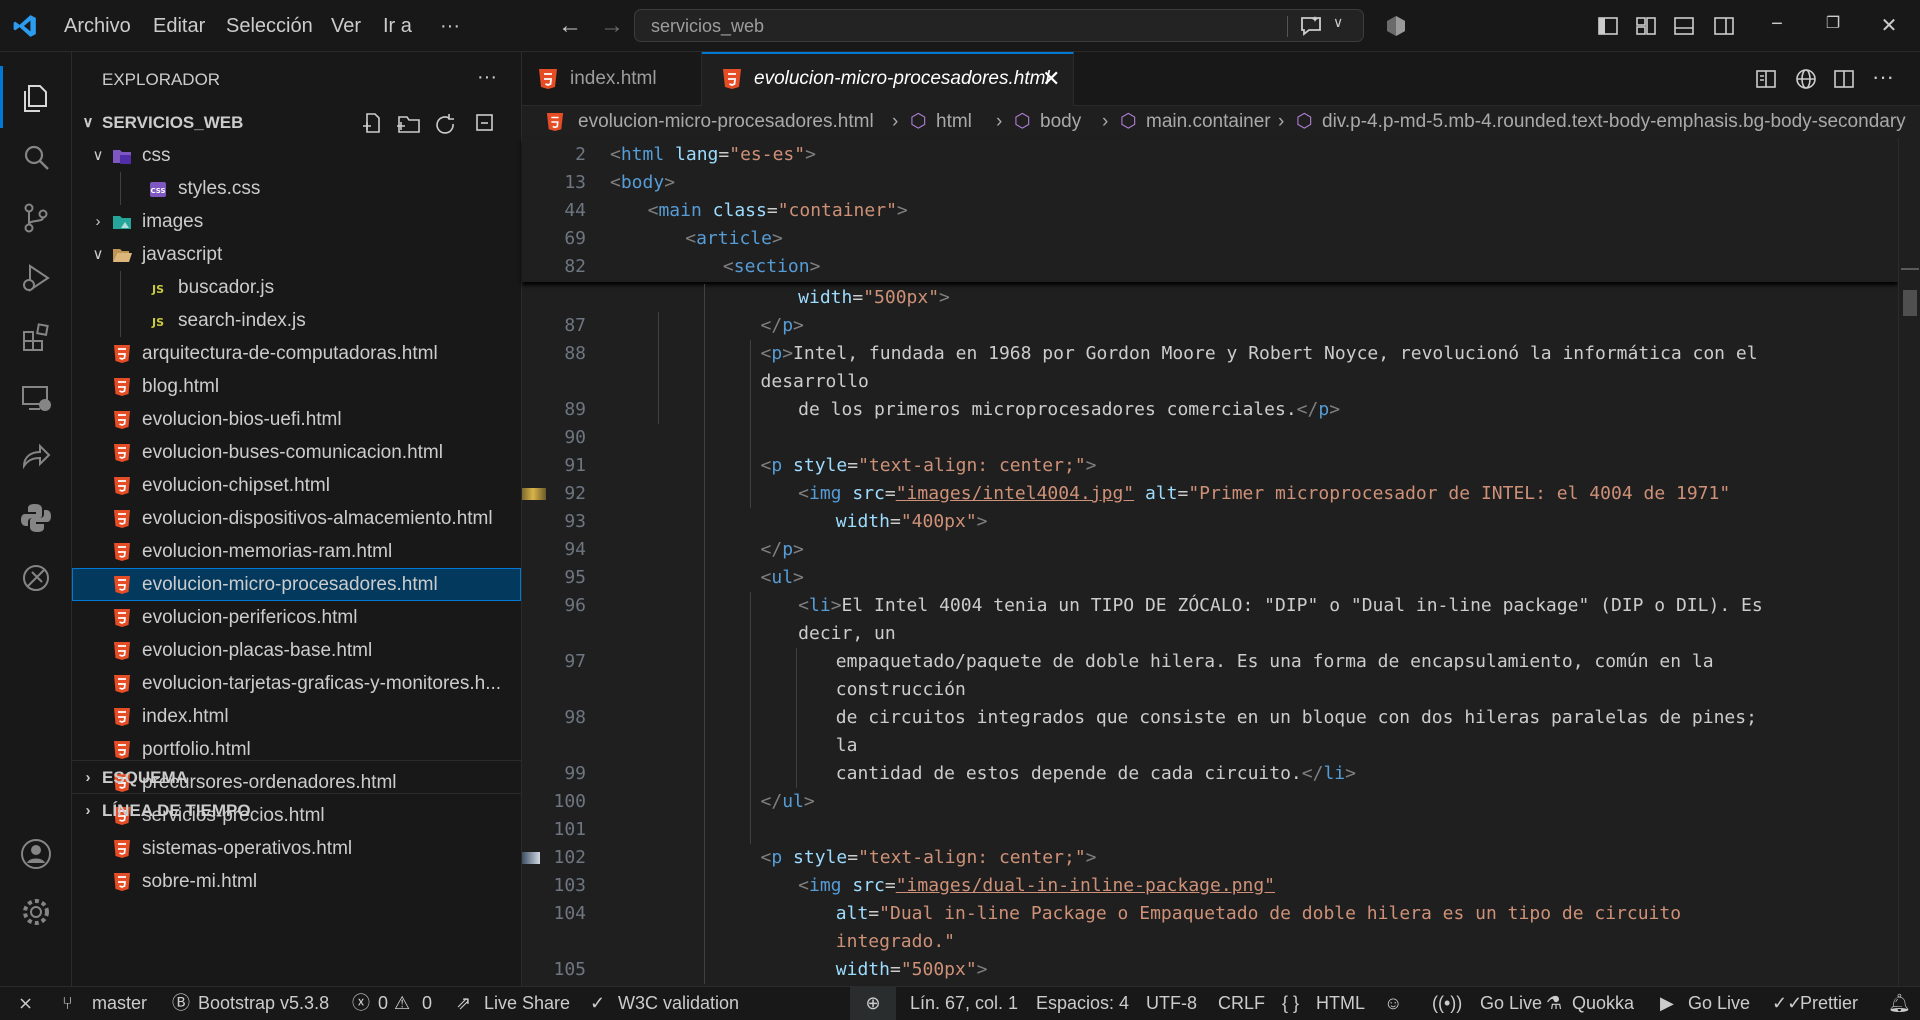  Describe the element at coordinates (269, 26) in the screenshot. I see `menu-seleccion: Selección` at that location.